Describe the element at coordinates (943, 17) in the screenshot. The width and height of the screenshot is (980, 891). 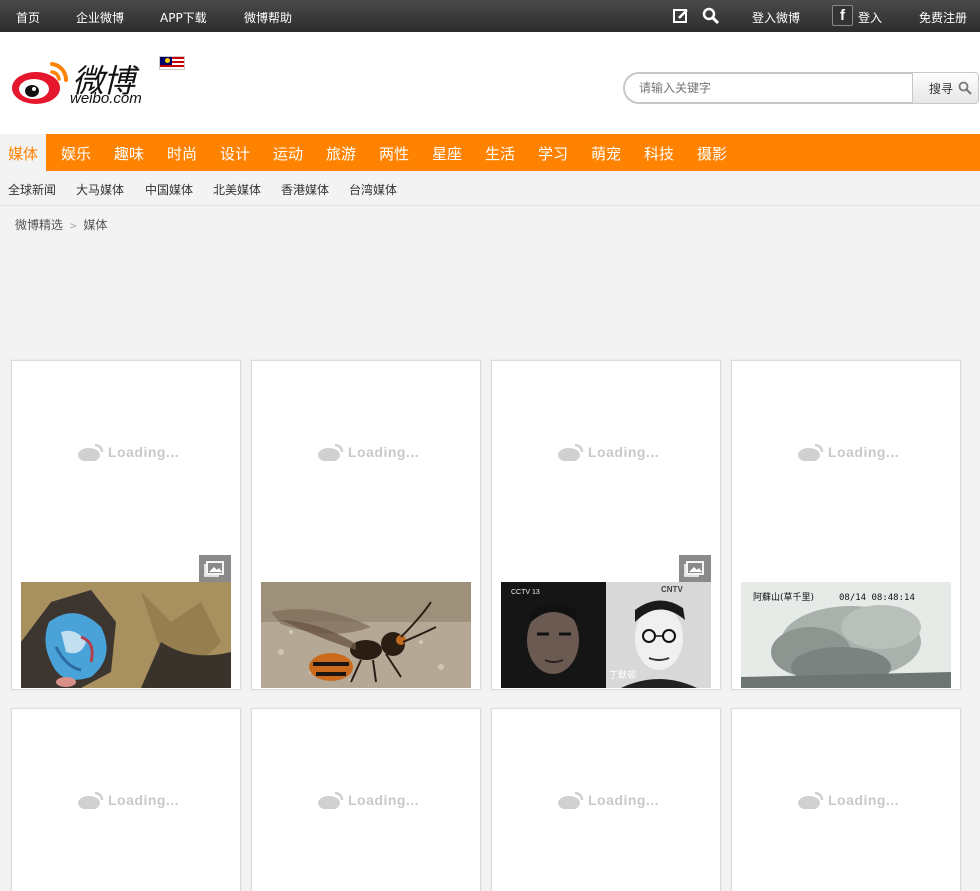
I see `register-link: 免费注册` at that location.